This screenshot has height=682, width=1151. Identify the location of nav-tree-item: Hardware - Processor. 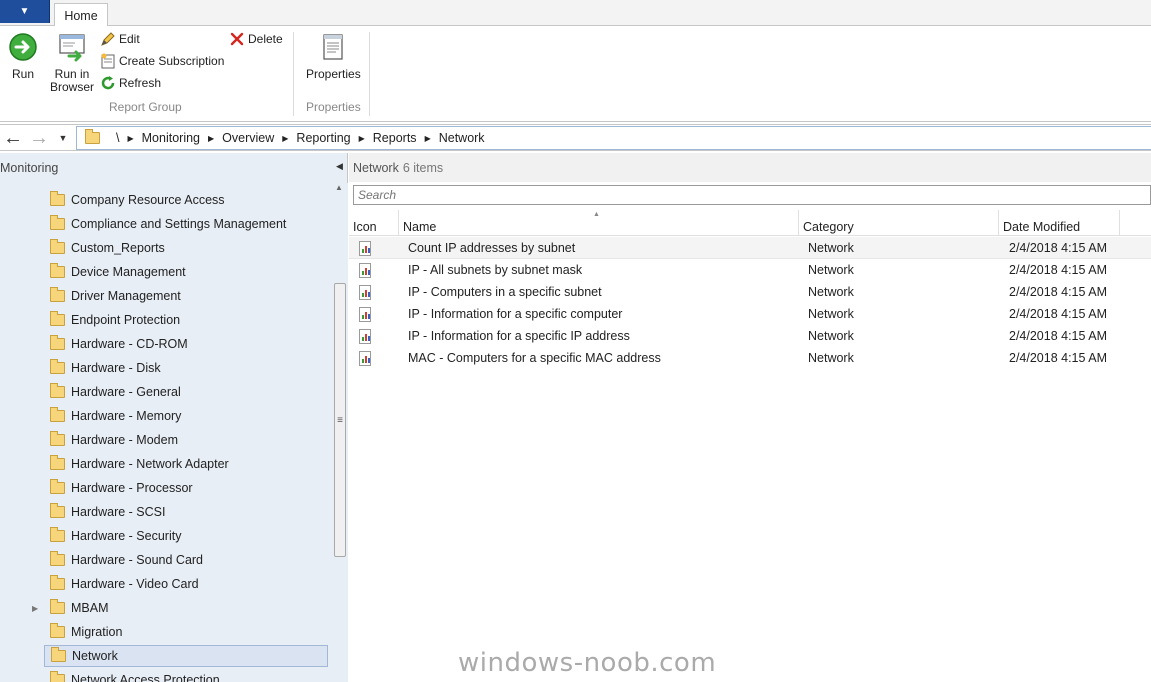
(186, 488).